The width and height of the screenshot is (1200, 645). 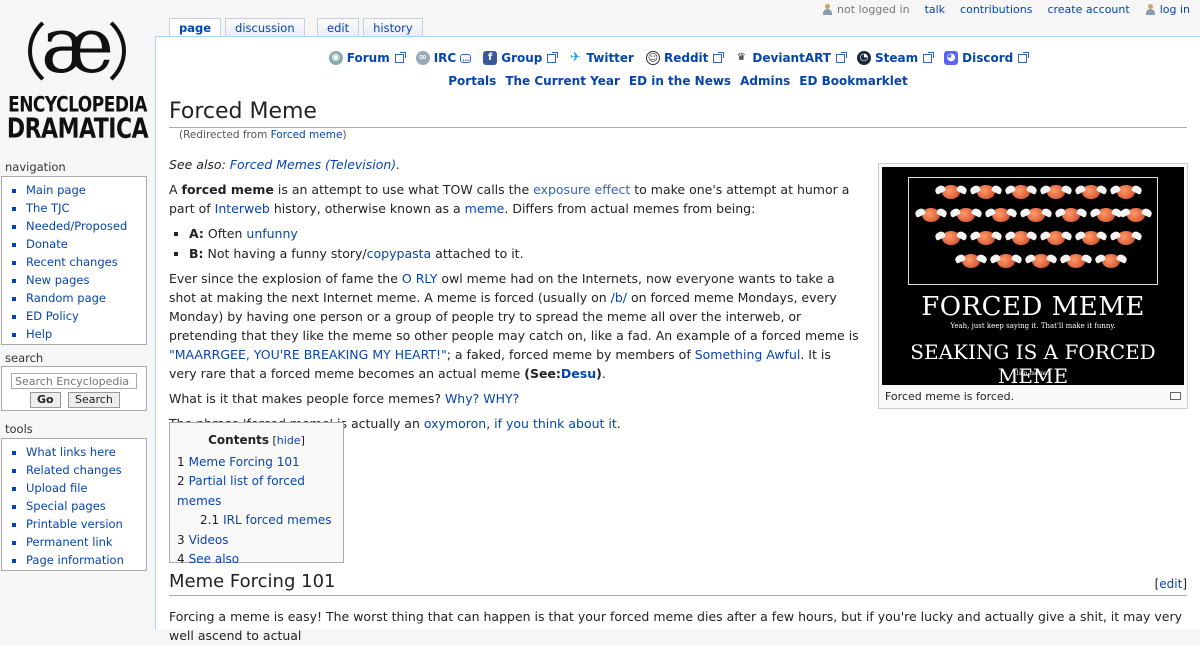 What do you see at coordinates (678, 112) in the screenshot?
I see `page-title: Forced Meme` at bounding box center [678, 112].